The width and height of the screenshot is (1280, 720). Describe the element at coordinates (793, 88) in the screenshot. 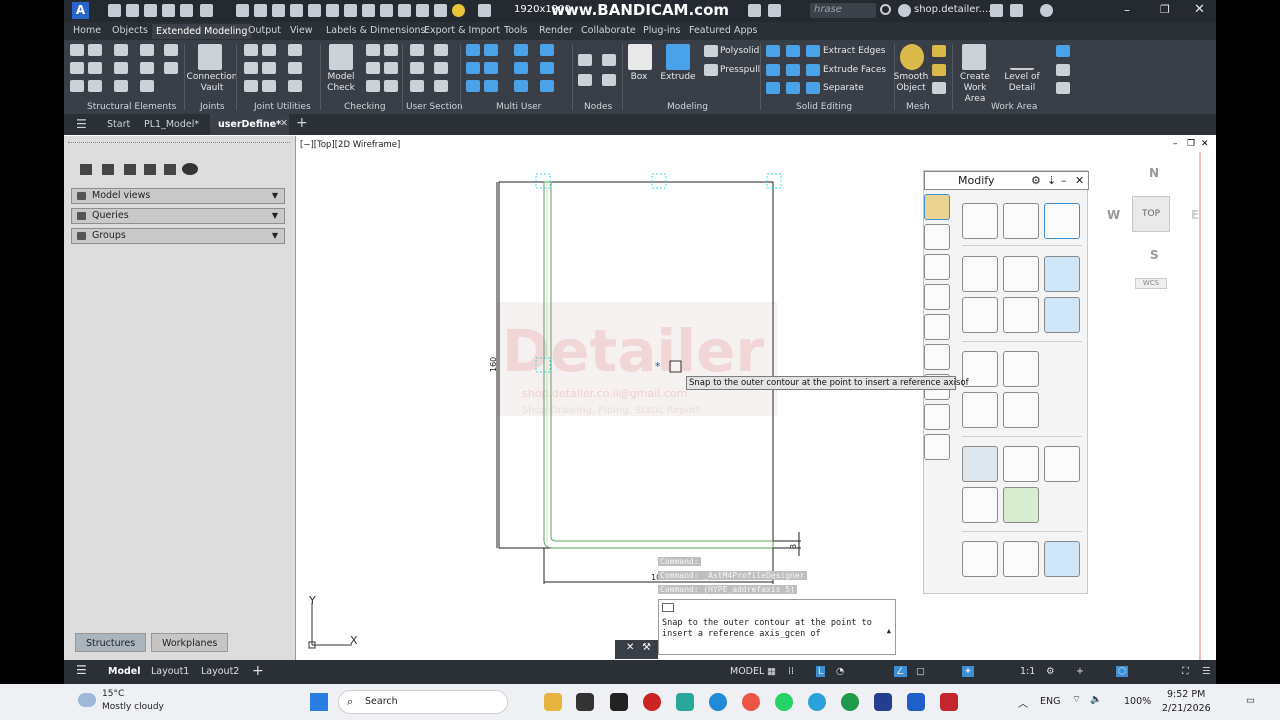

I see `solid-edit-icon` at that location.